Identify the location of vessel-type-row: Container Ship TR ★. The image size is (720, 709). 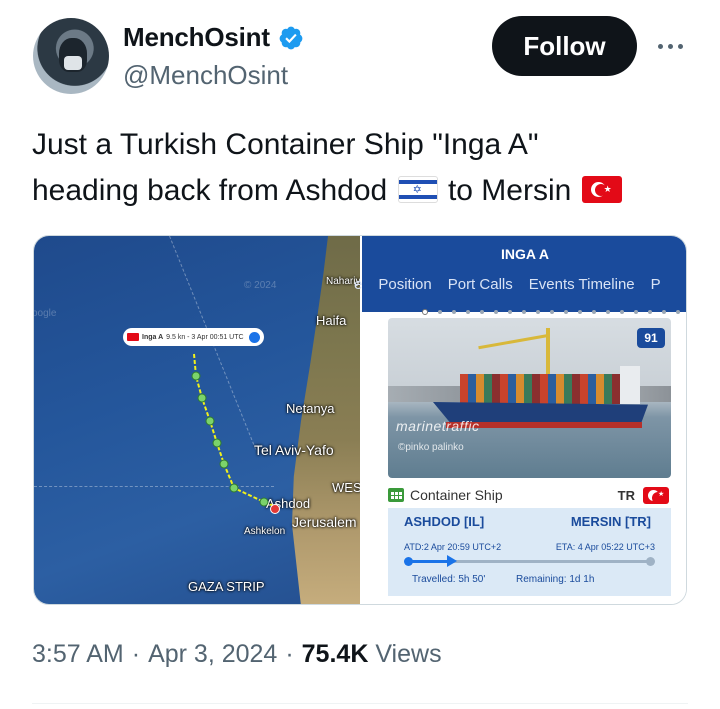
(529, 495).